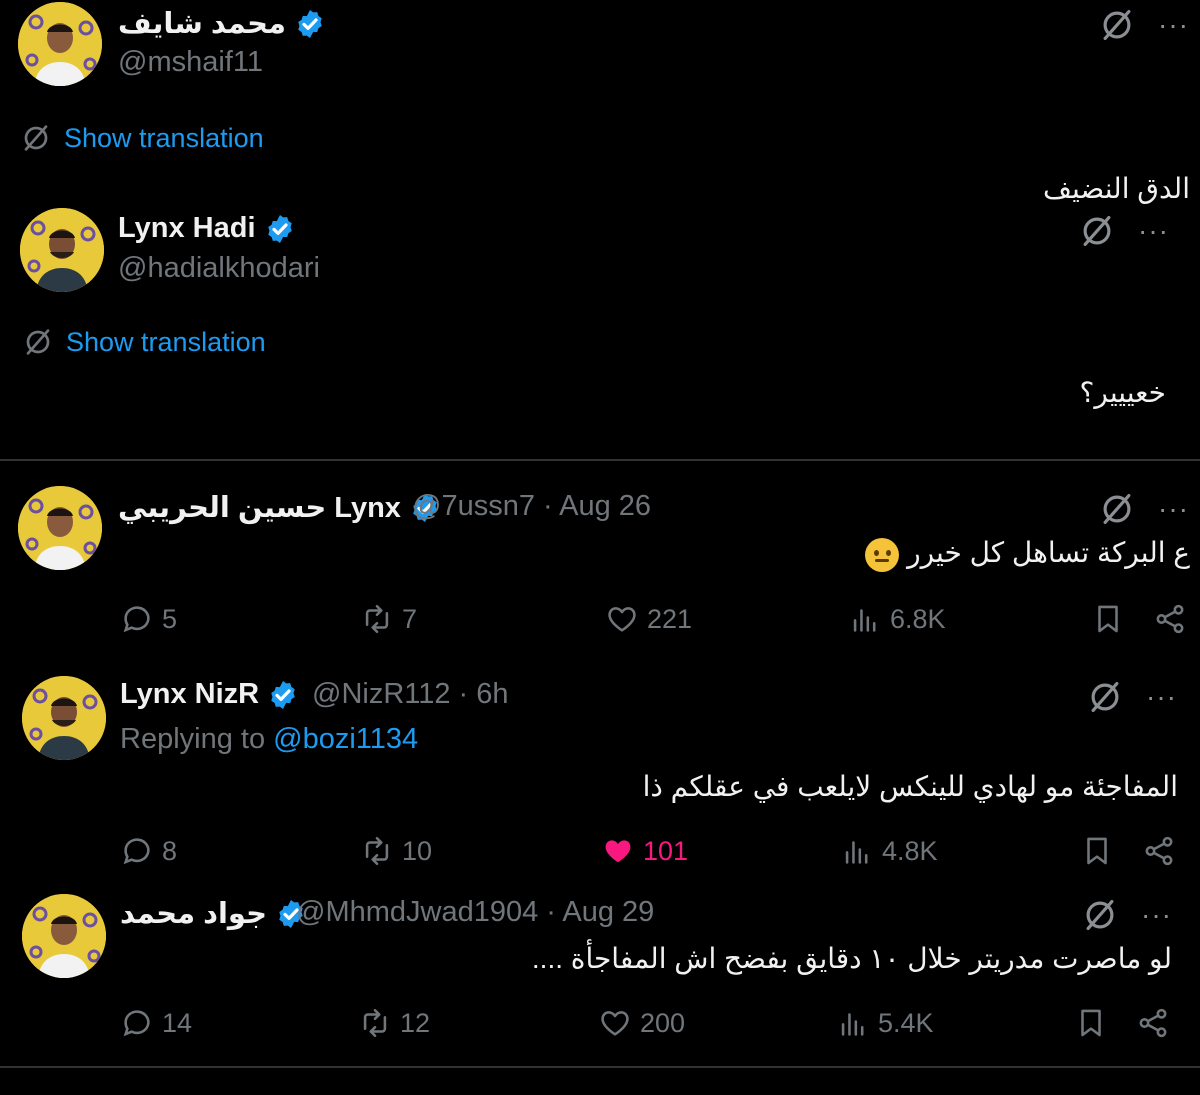  What do you see at coordinates (190, 62) in the screenshot?
I see `user-handle: @mshaif11` at bounding box center [190, 62].